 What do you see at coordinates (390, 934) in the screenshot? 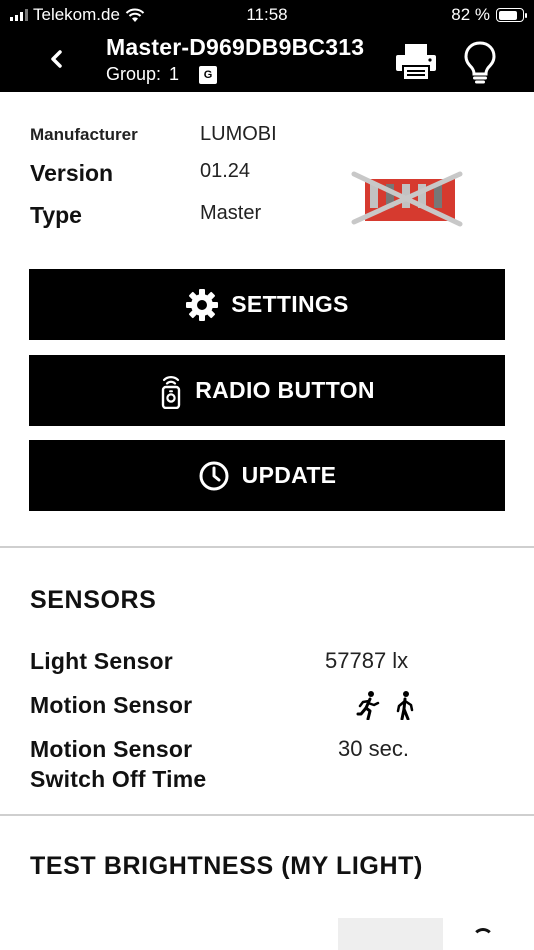
I see `brightness-control` at bounding box center [390, 934].